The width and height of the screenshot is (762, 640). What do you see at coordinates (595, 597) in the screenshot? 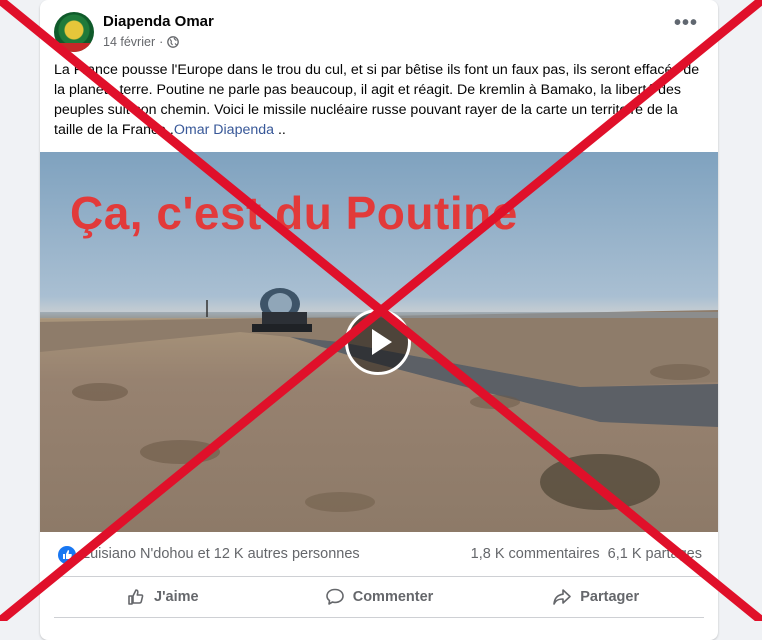
I see `share-button: Partager` at bounding box center [595, 597].